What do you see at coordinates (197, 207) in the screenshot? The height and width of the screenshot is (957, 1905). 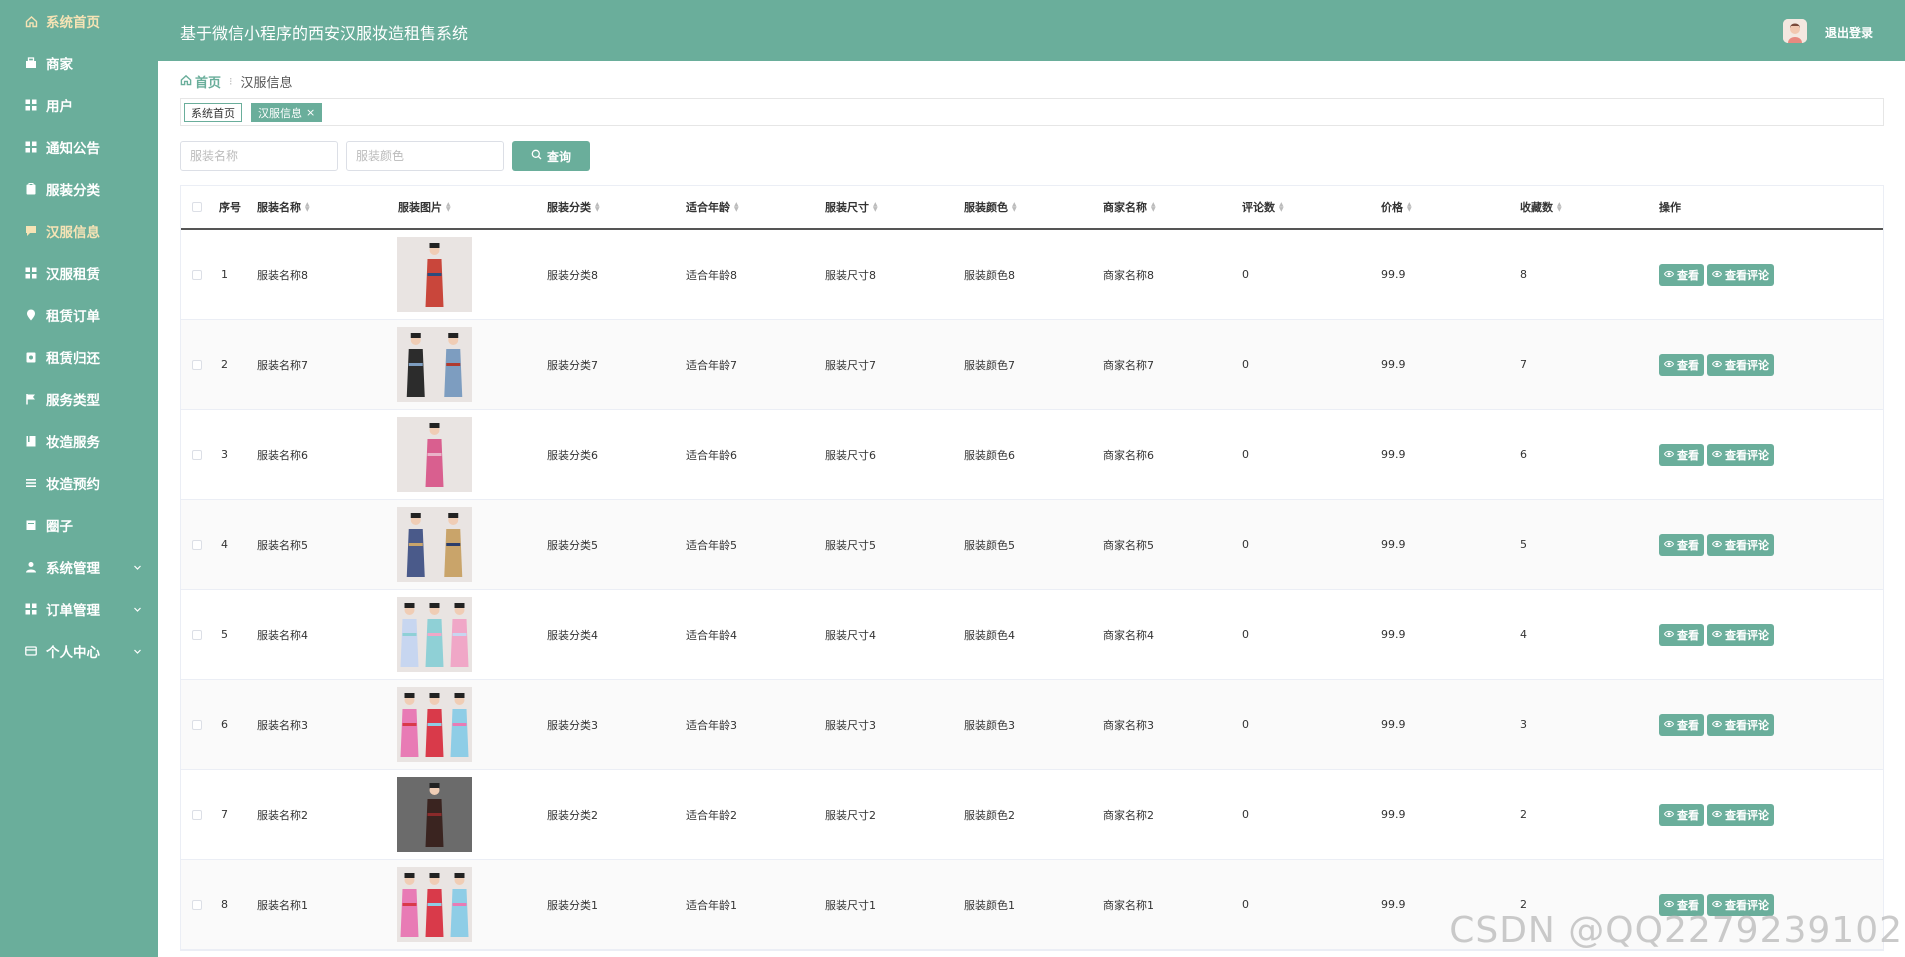 I see `select-all-checkbox` at bounding box center [197, 207].